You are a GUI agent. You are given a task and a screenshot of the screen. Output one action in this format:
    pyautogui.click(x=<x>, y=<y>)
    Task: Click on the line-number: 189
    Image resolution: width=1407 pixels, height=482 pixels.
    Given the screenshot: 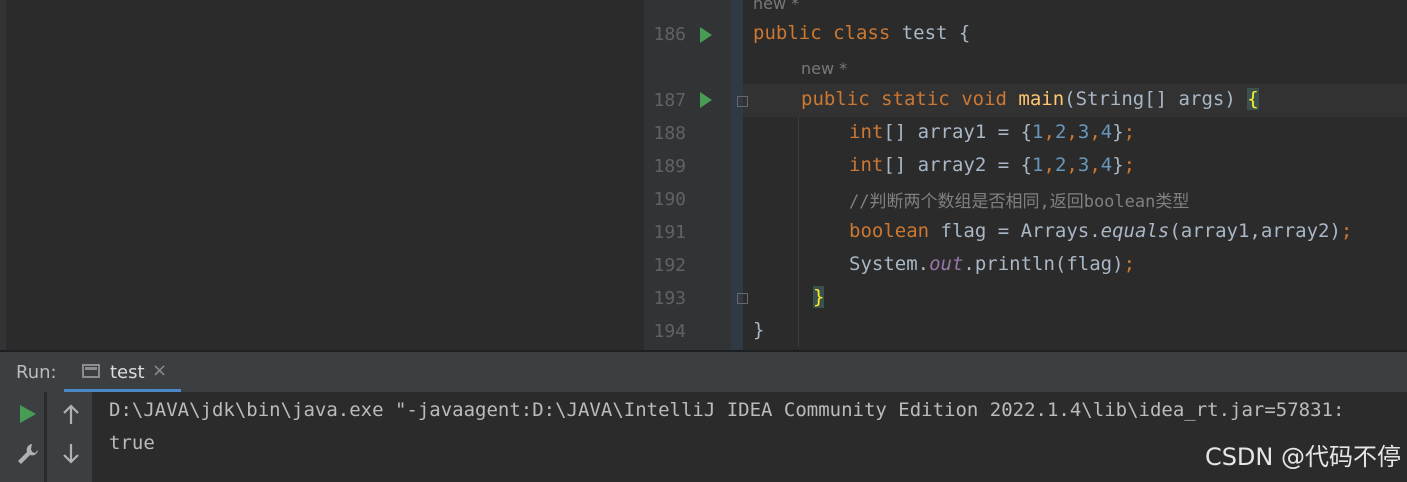 What is the action you would take?
    pyautogui.click(x=669, y=166)
    